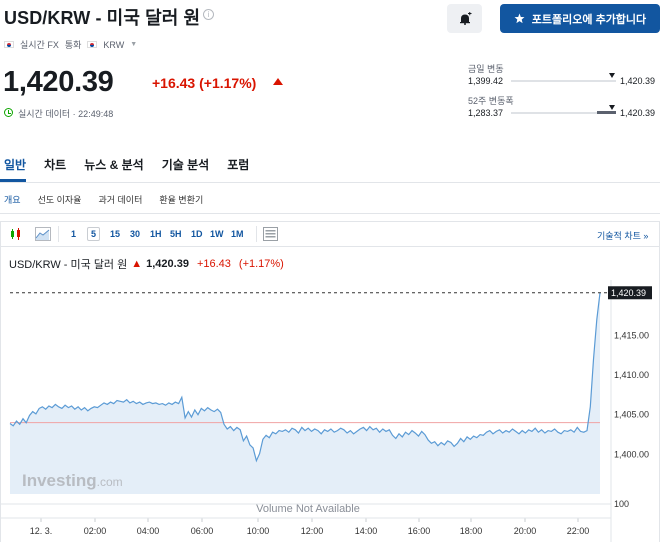 The image size is (660, 542). What do you see at coordinates (238, 164) in the screenshot?
I see `tab-forum: 포럼` at bounding box center [238, 164].